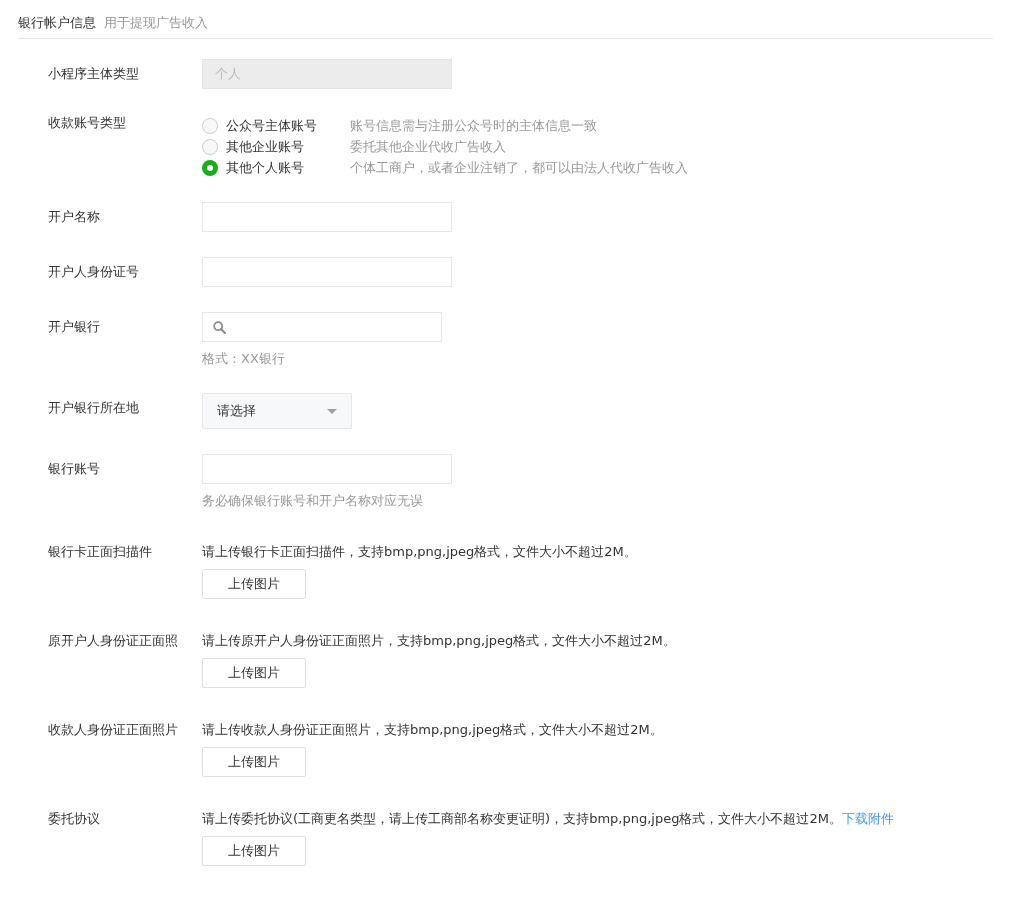 The height and width of the screenshot is (901, 1011). I want to click on upload-instructions: 请上传银行卡正面扫描件，支持bmp,png,jpeg格式，文件大小不超过2M。, so click(419, 552).